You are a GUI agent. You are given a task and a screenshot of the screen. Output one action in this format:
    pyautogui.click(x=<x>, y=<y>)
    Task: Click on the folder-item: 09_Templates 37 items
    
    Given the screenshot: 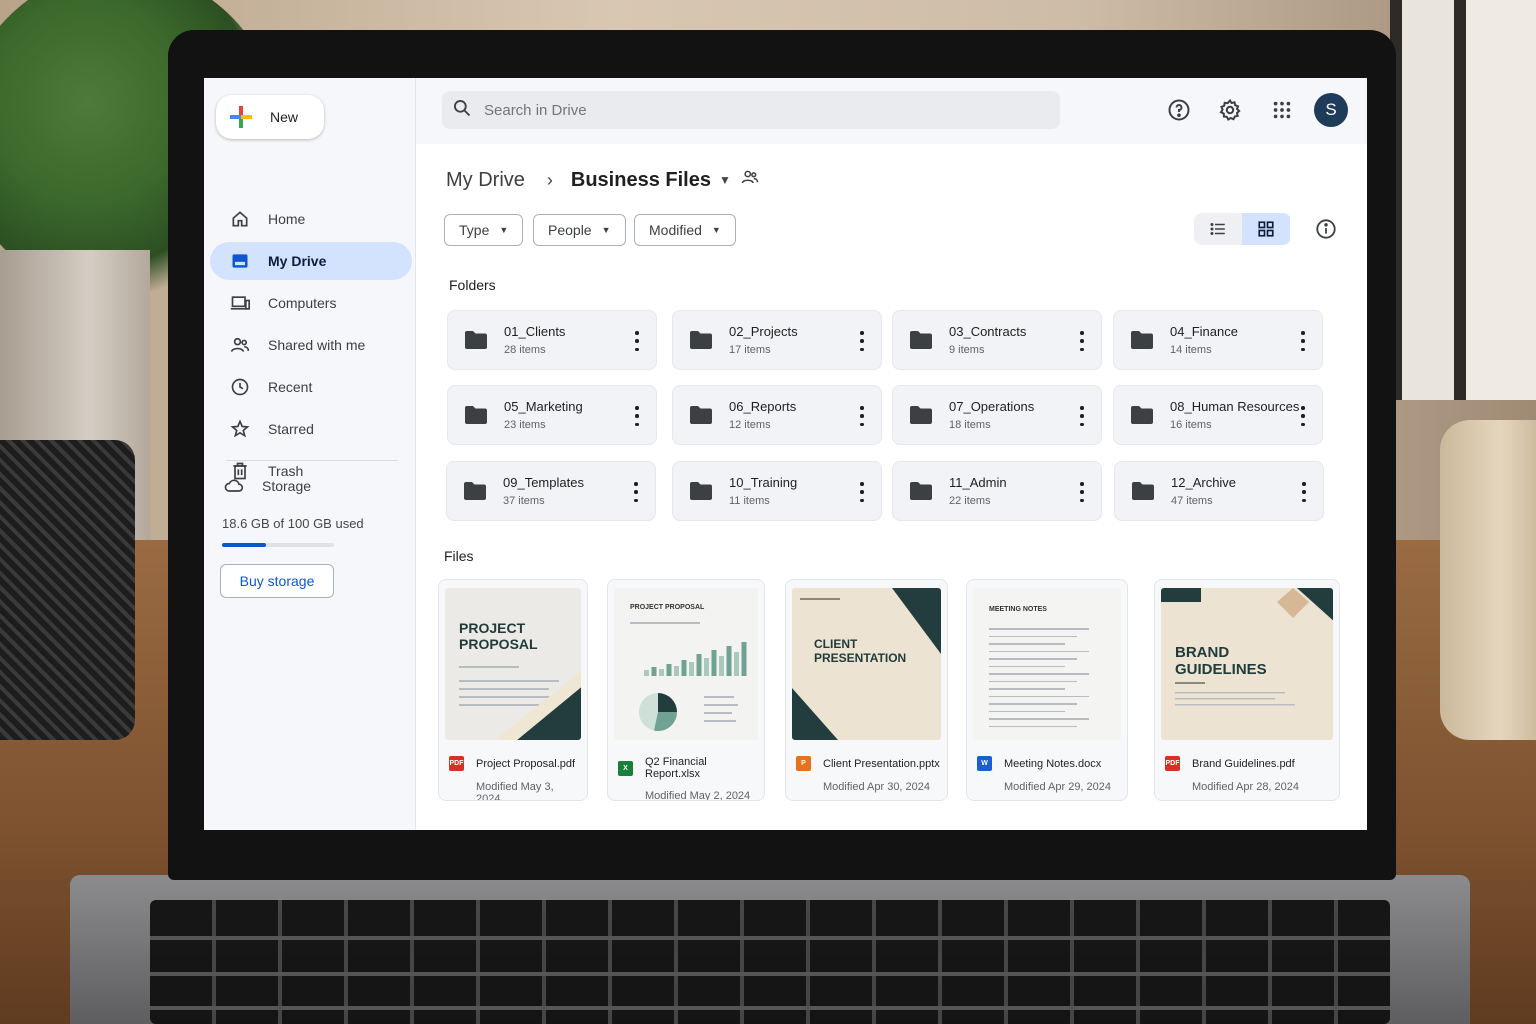 What is the action you would take?
    pyautogui.click(x=551, y=491)
    